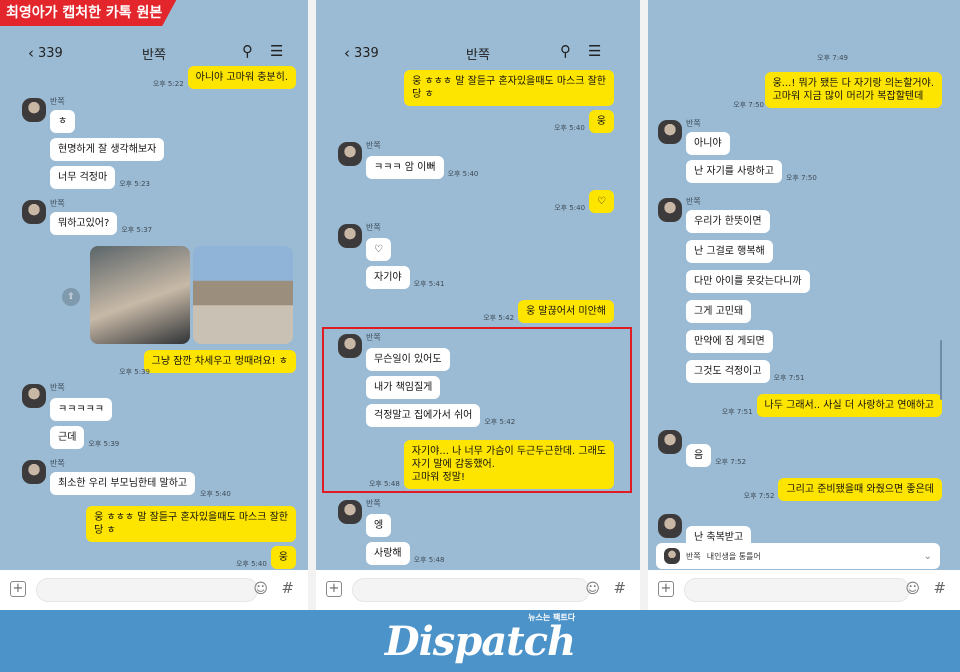 The image size is (960, 672). I want to click on message-row: ㅎ, so click(63, 121).